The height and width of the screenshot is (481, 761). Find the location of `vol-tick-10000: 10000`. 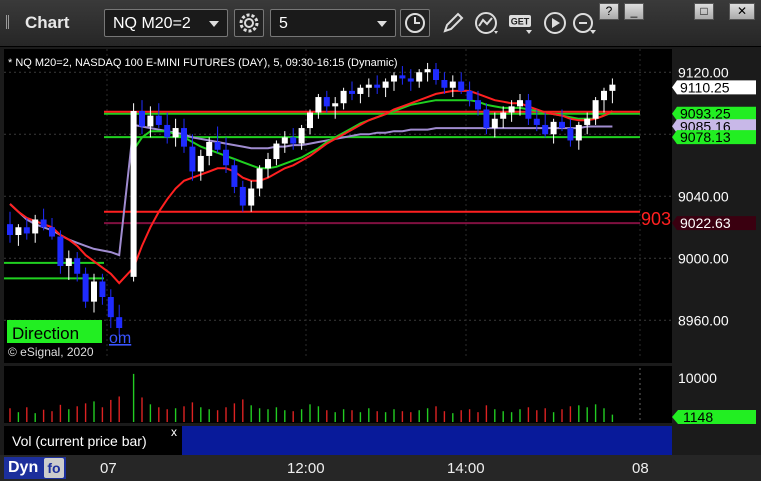

vol-tick-10000: 10000 is located at coordinates (697, 378).